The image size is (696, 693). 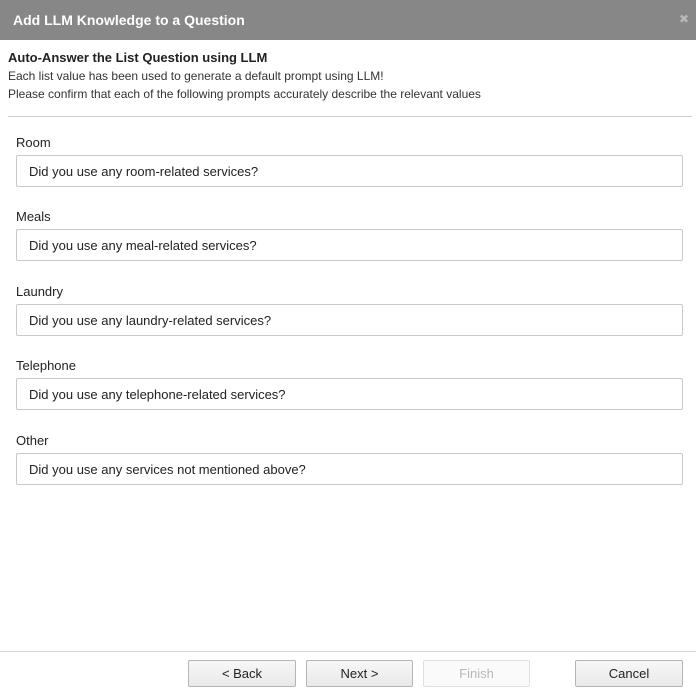 What do you see at coordinates (350, 116) in the screenshot?
I see `divider-top` at bounding box center [350, 116].